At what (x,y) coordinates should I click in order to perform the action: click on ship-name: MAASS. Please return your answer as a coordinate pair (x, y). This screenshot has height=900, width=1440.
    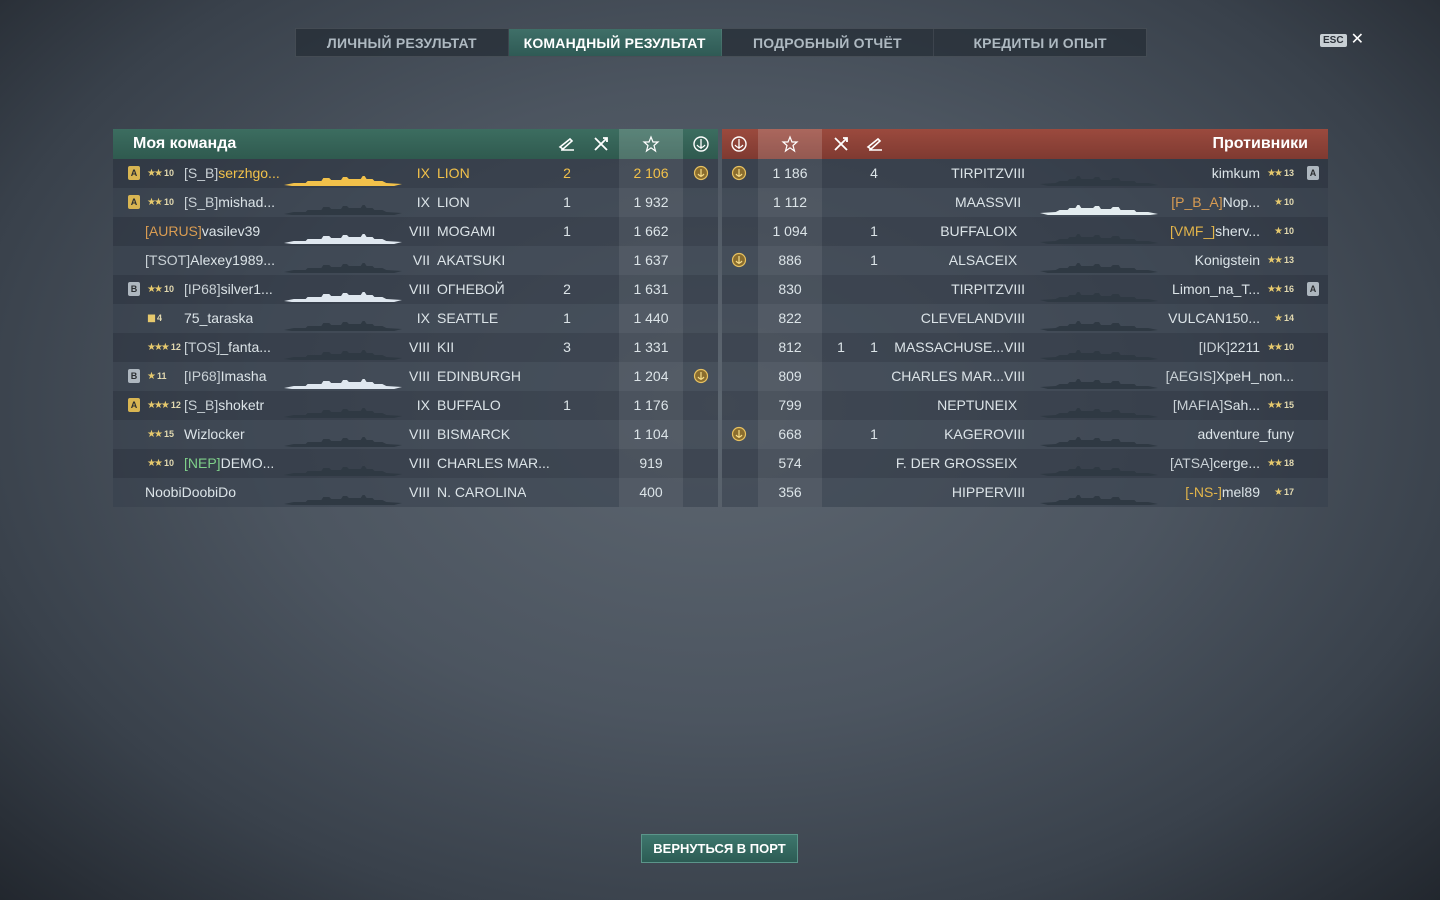
    Looking at the image, I should click on (979, 202).